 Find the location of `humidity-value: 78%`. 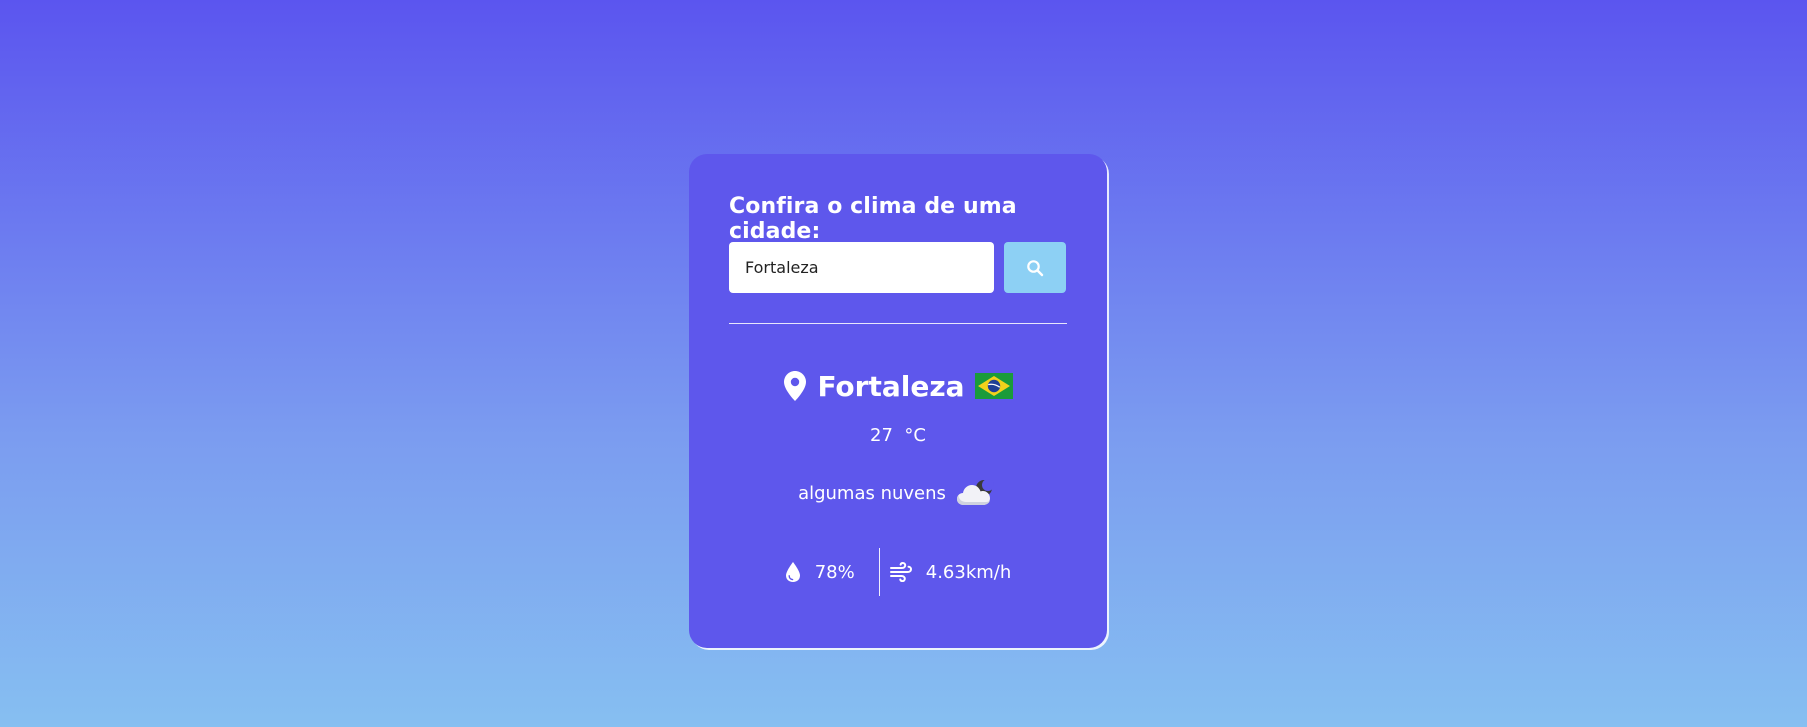

humidity-value: 78% is located at coordinates (834, 572).